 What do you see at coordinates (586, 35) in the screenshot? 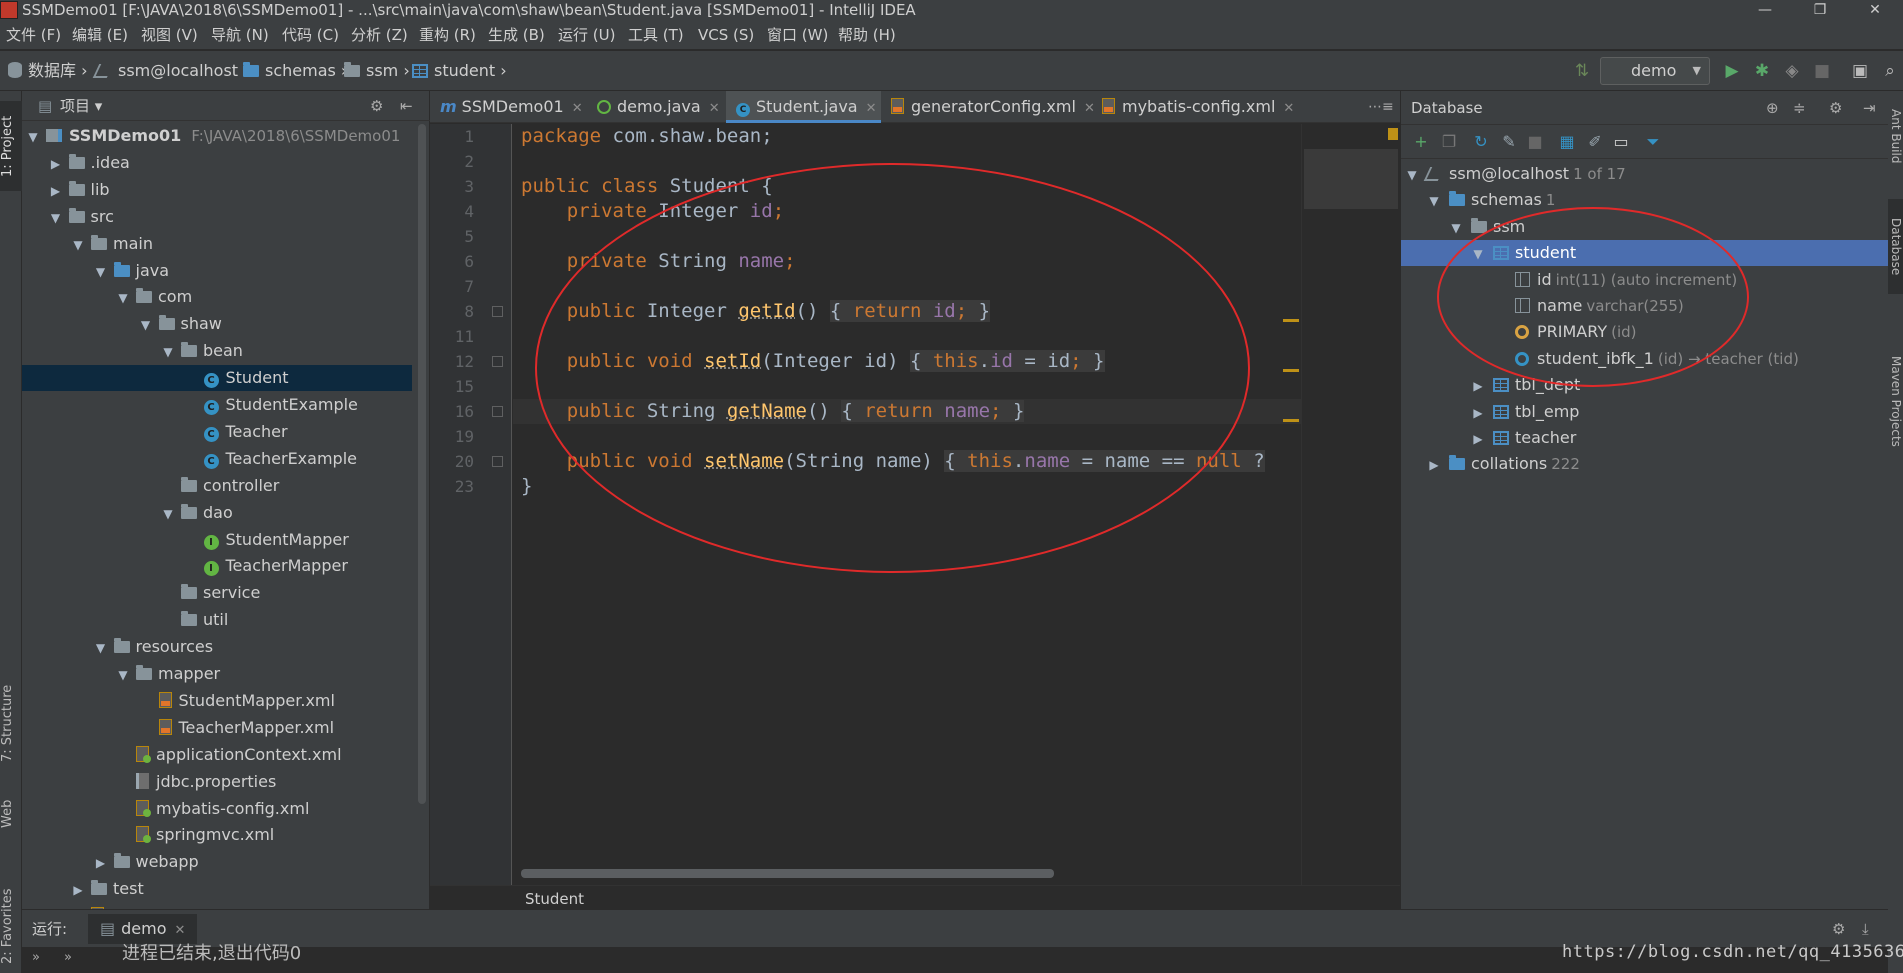
I see `menu-run: 运行 (U)` at bounding box center [586, 35].